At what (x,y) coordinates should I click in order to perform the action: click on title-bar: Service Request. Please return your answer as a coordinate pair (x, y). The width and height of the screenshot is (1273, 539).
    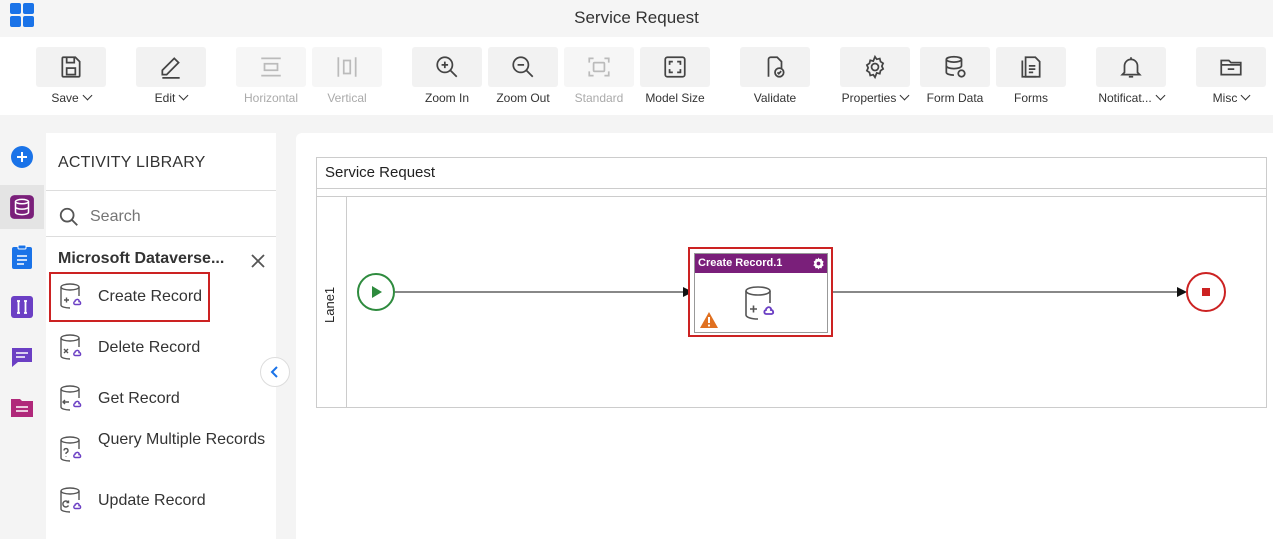
    Looking at the image, I should click on (636, 18).